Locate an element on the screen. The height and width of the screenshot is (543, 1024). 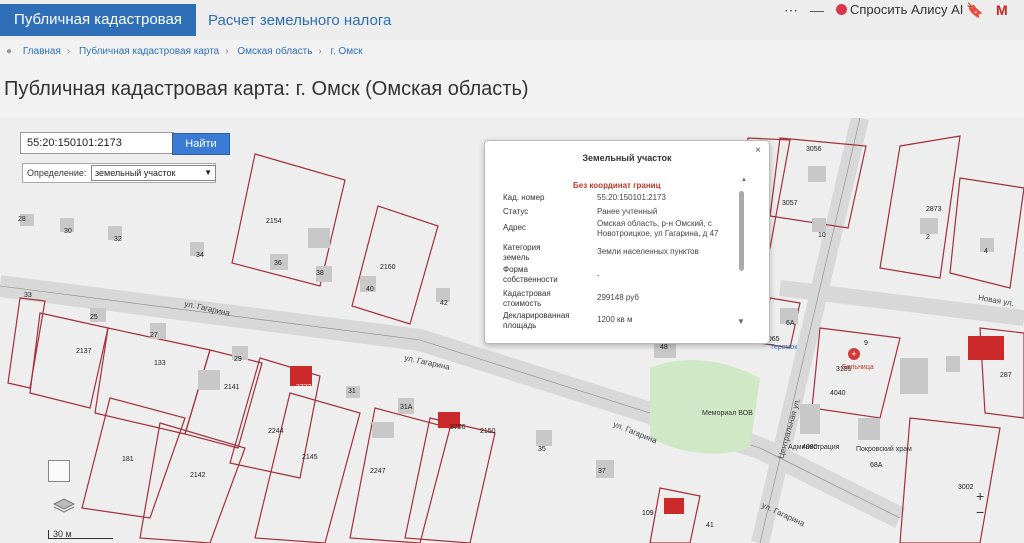
parcel-label: 3056 is located at coordinates (814, 149).